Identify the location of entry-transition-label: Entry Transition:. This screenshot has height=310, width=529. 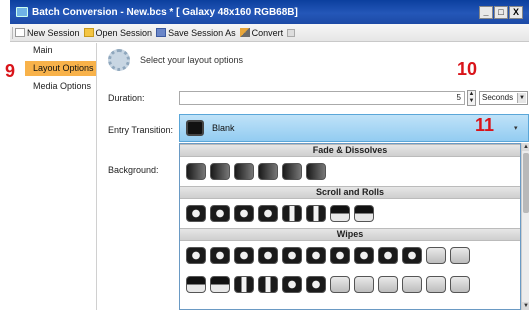
(141, 130).